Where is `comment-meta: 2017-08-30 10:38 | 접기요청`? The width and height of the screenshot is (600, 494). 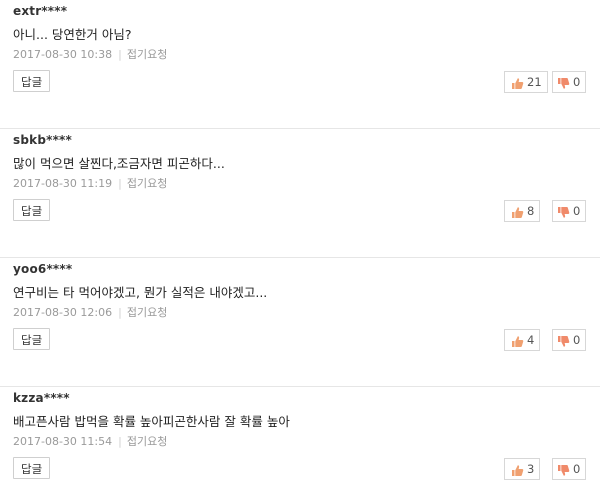
comment-meta: 2017-08-30 10:38 | 접기요청 is located at coordinates (90, 54).